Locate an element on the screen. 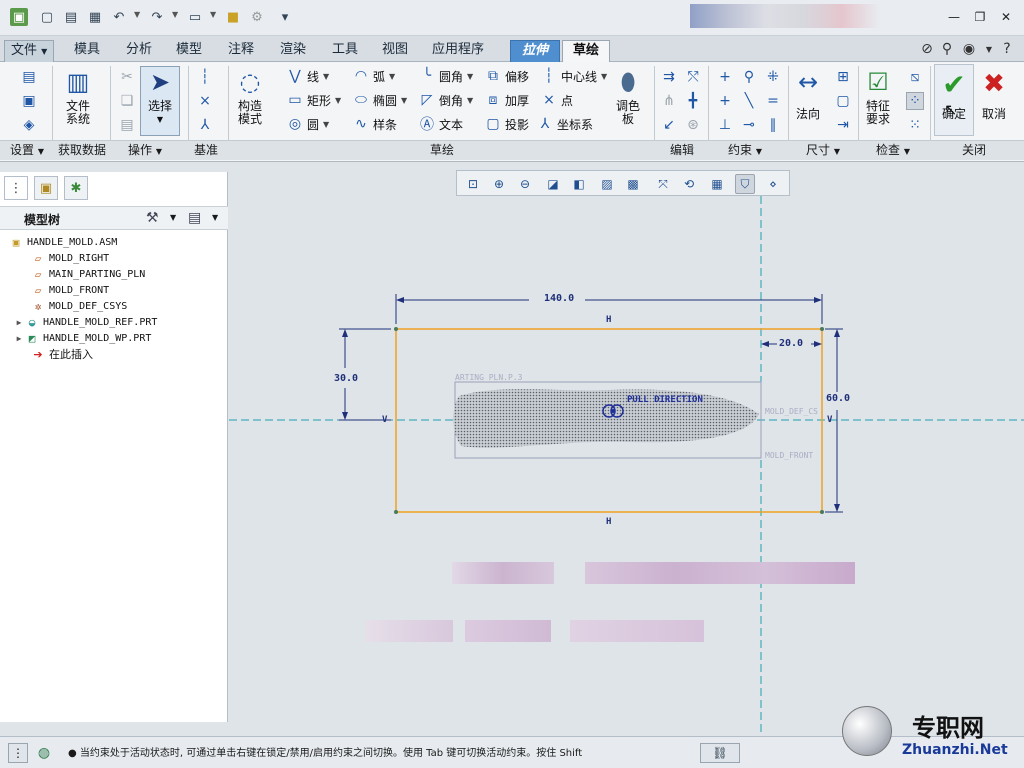 This screenshot has width=1024, height=768. construction-mode-button: ◌ 构造 模式 is located at coordinates (250, 96).